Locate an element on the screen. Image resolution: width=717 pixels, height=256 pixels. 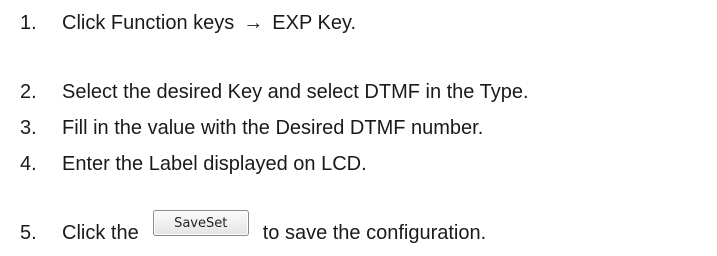
step-text-after: to save the configuration. is located at coordinates (374, 232).